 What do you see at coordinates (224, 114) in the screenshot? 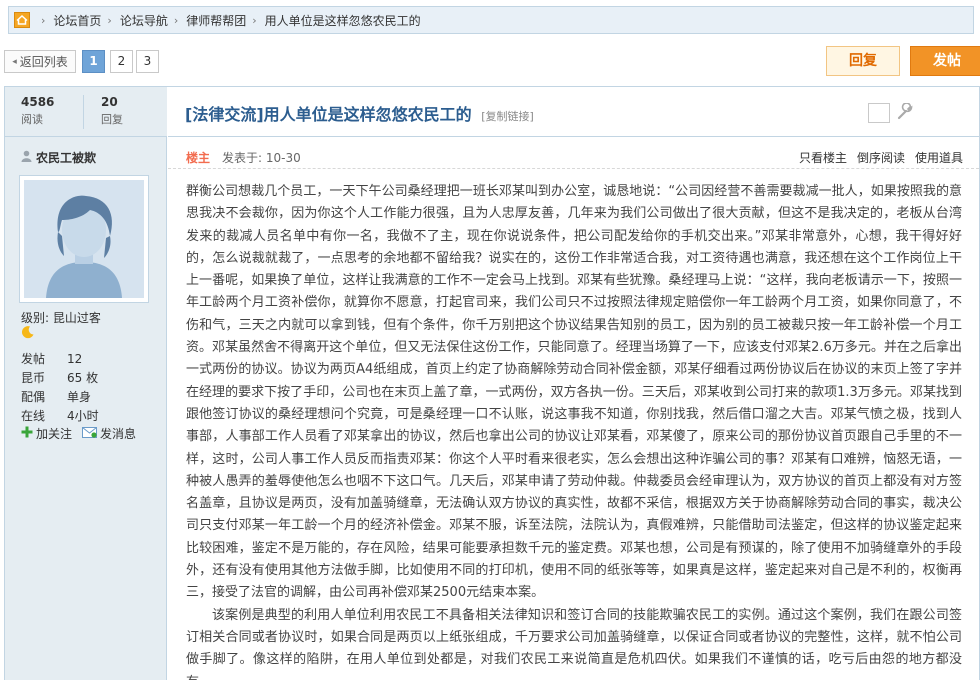
I see `thread-category-tag: [法律交流]` at bounding box center [224, 114].